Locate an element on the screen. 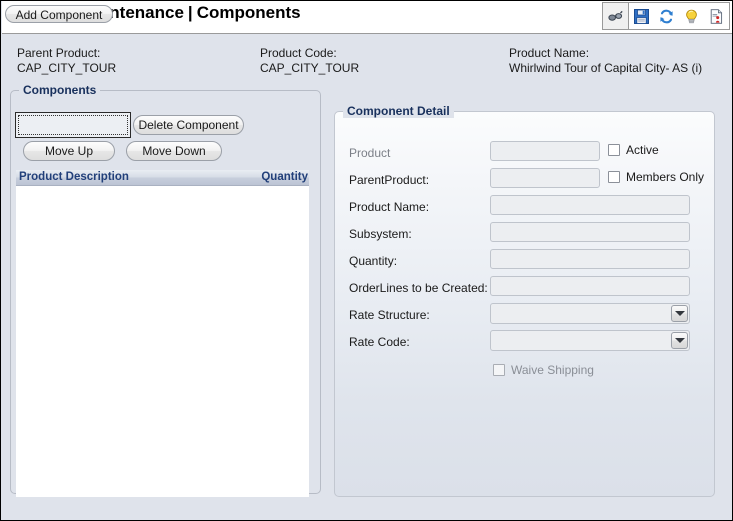 The image size is (733, 521). lightbulb-icon is located at coordinates (691, 16).